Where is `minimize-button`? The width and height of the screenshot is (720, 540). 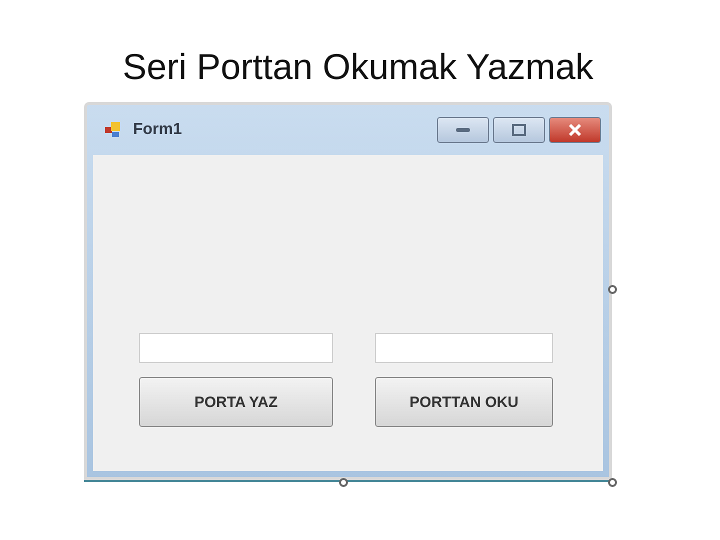
minimize-button is located at coordinates (463, 130).